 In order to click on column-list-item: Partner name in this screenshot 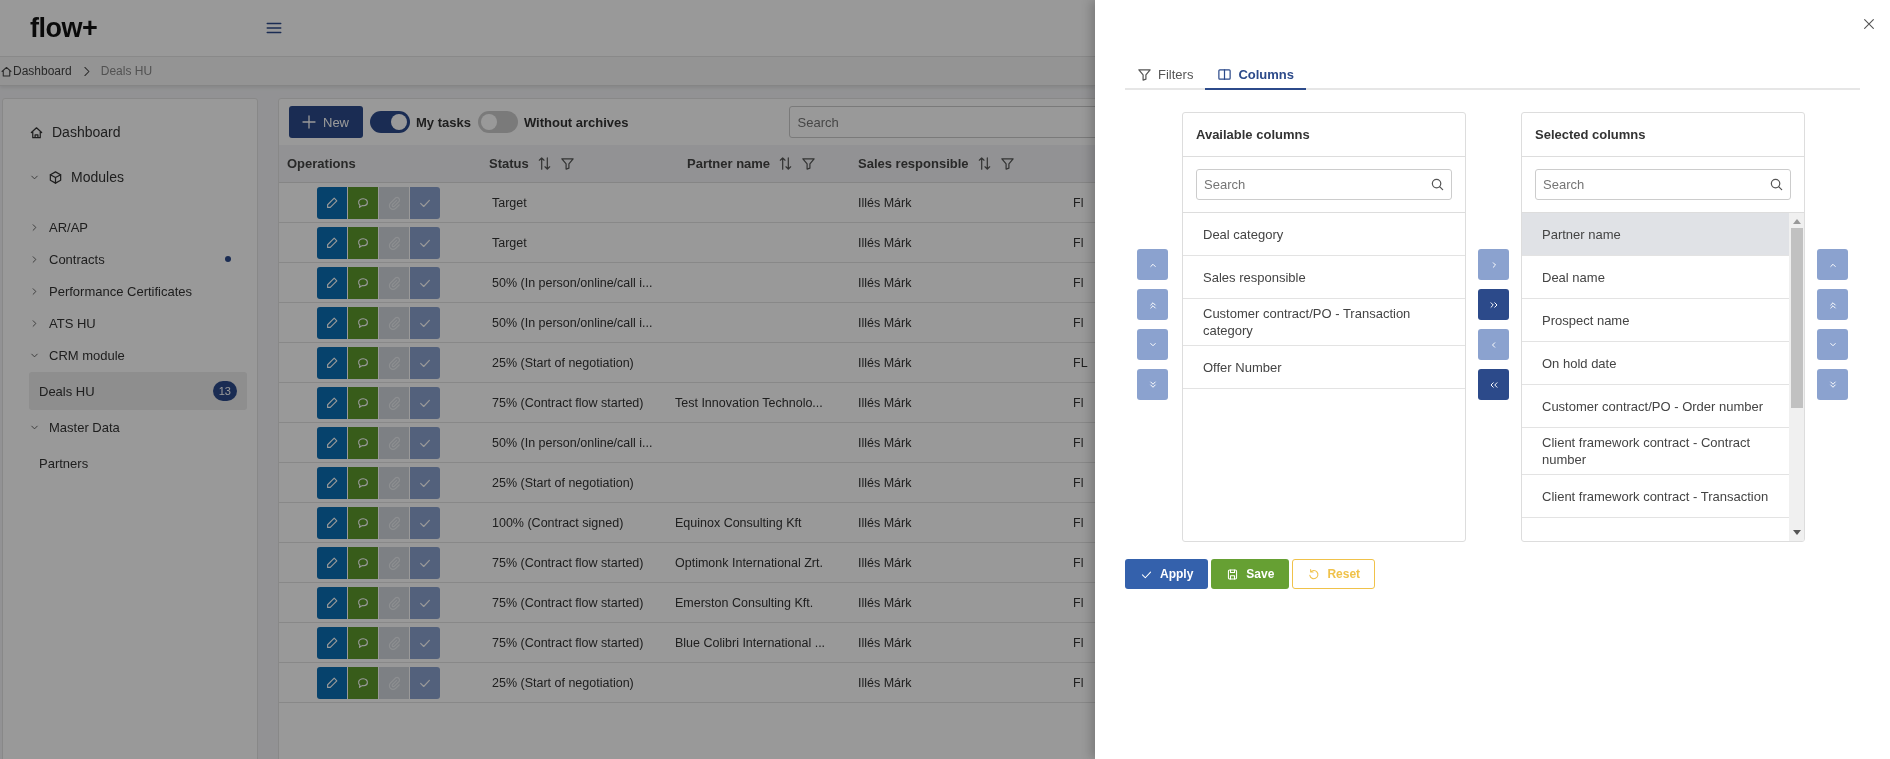, I will do `click(1655, 234)`.